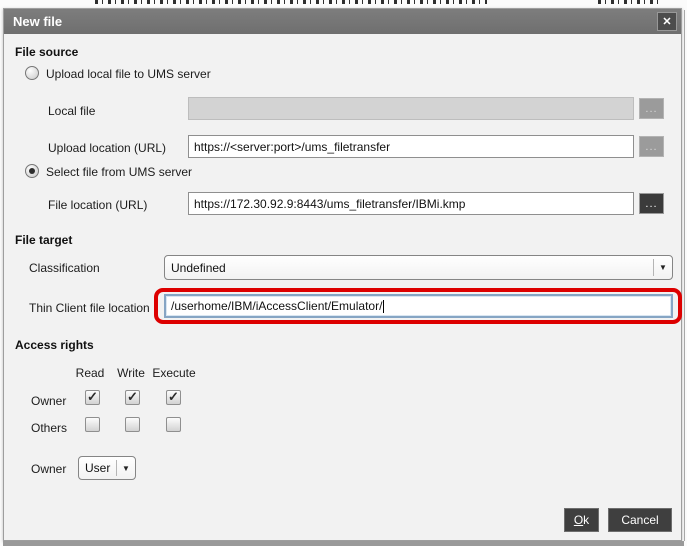 Image resolution: width=687 pixels, height=546 pixels. Describe the element at coordinates (49, 401) in the screenshot. I see `owner-row-label: Owner` at that location.